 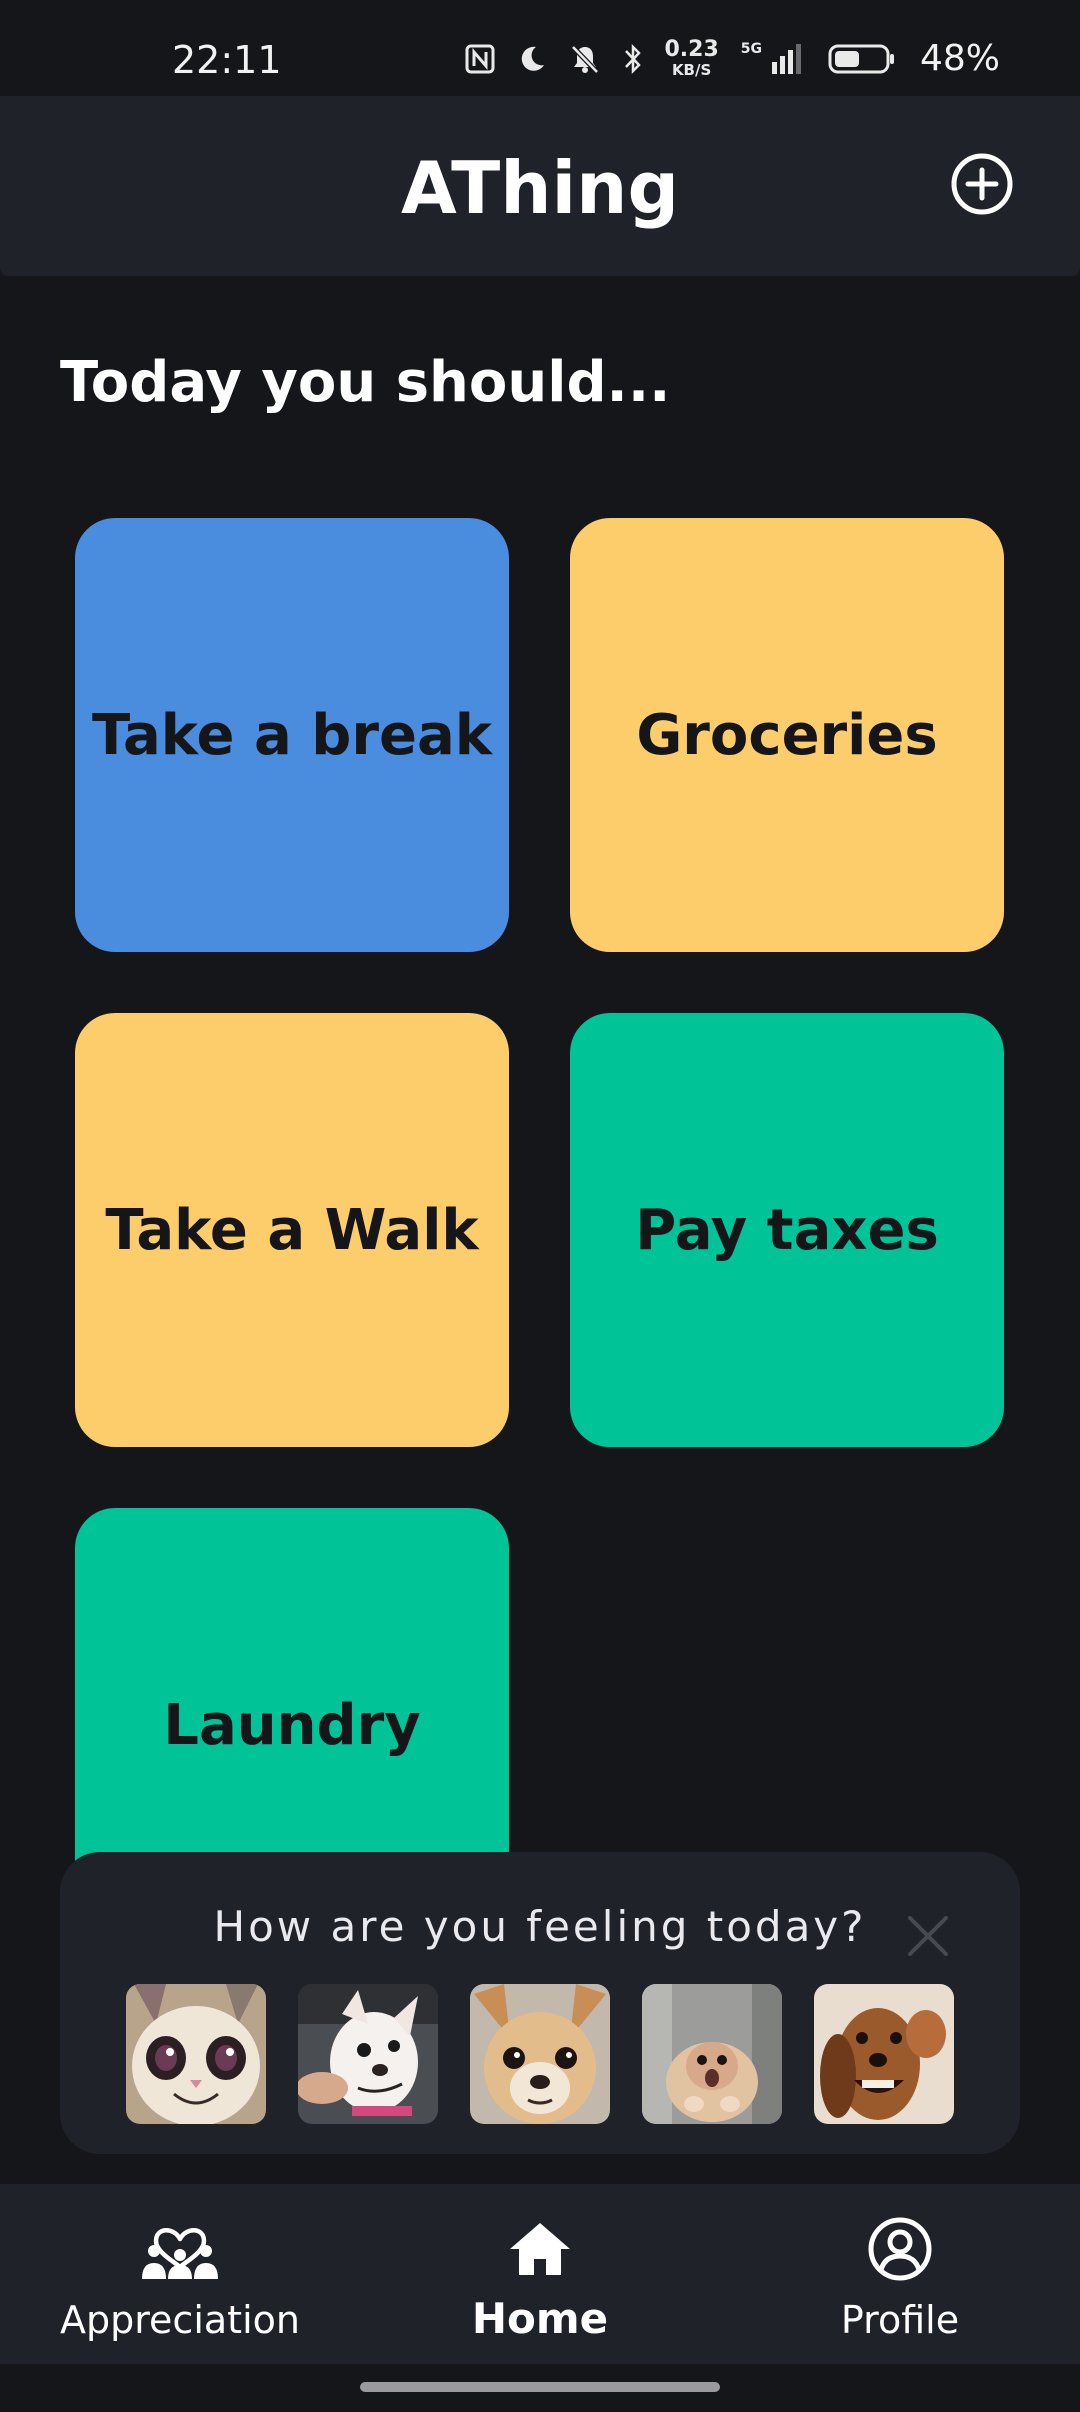 I want to click on task-tile-label: Laundry, so click(x=292, y=1725).